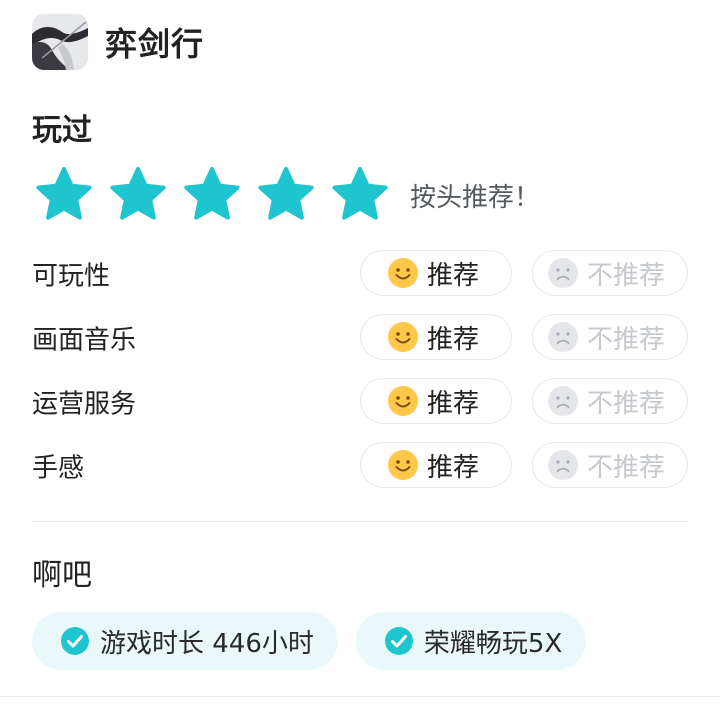 This screenshot has width=720, height=710. Describe the element at coordinates (155, 44) in the screenshot. I see `game-title: 弈剑行` at that location.